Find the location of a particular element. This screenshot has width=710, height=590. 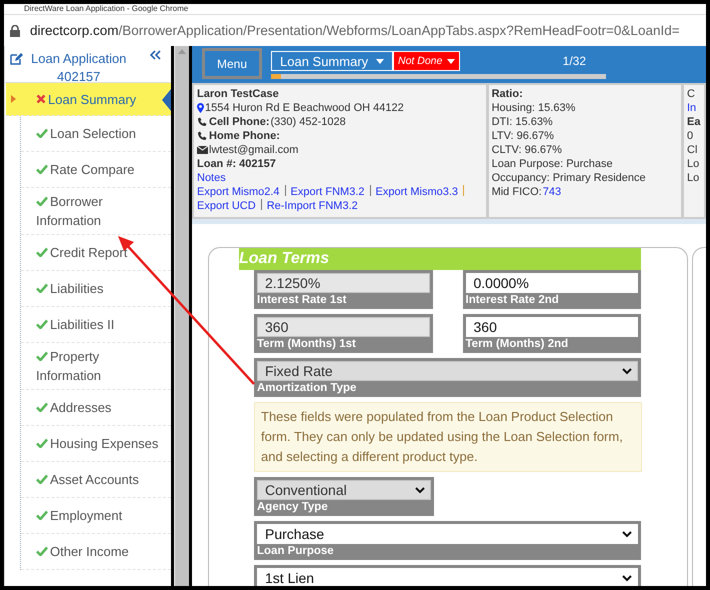

collapse-icon is located at coordinates (155, 55).